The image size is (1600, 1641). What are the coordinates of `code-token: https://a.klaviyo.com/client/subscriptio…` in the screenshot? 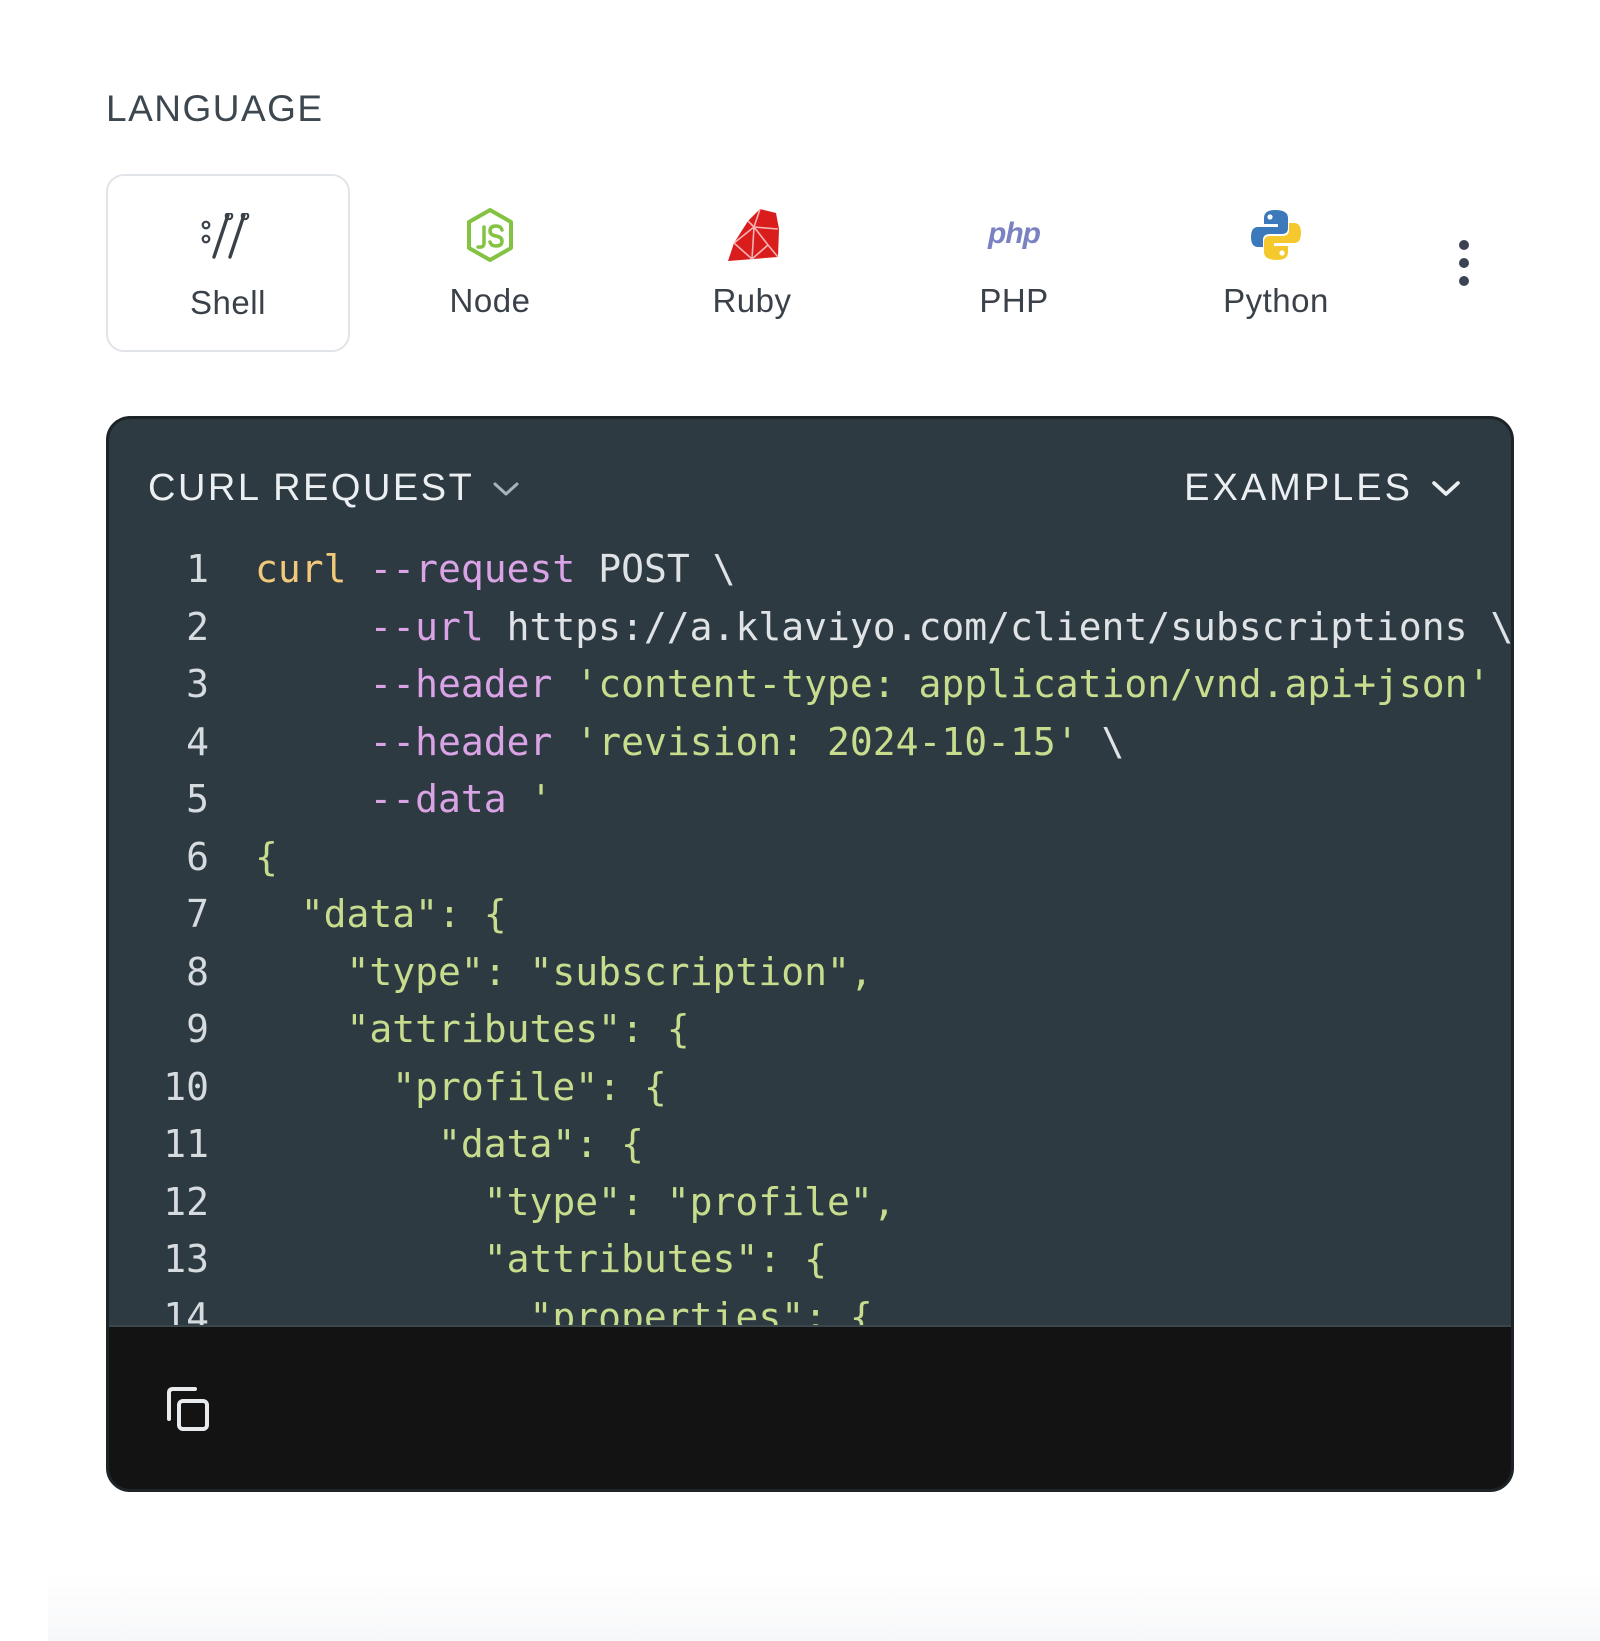 It's located at (997, 626).